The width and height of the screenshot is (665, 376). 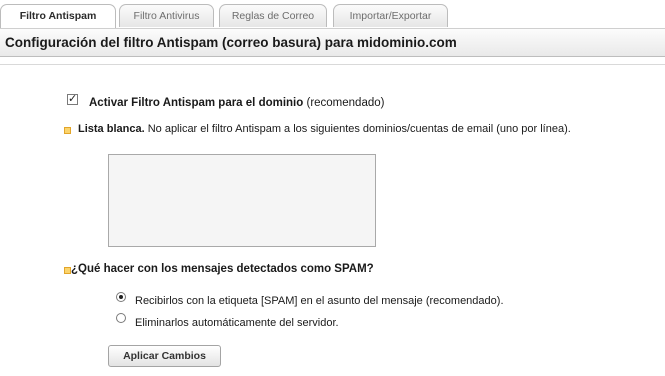 I want to click on activate-label-note: (recomendado), so click(x=345, y=103).